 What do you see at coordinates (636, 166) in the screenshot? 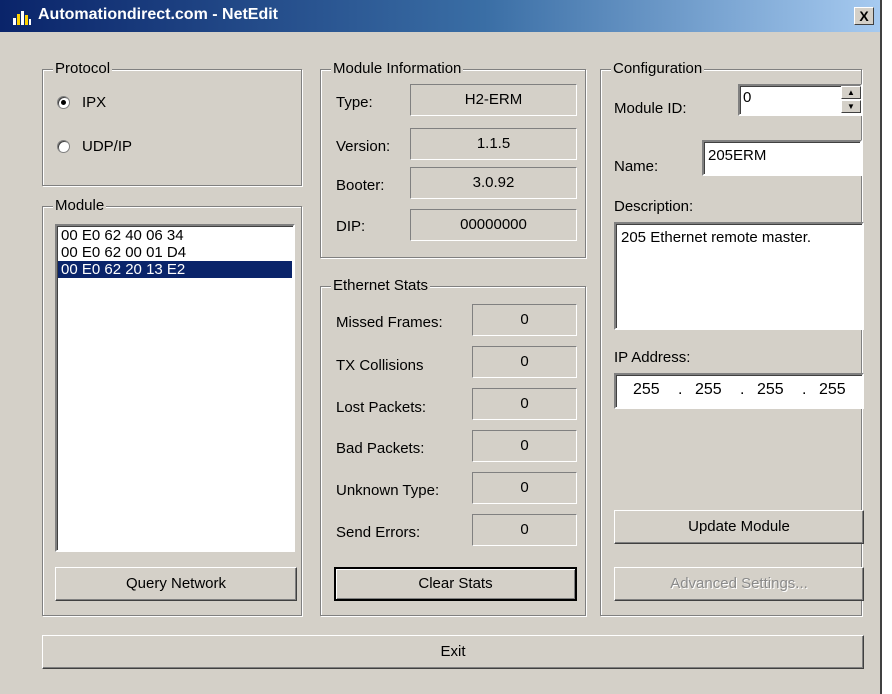
I see `name-label: Name:` at bounding box center [636, 166].